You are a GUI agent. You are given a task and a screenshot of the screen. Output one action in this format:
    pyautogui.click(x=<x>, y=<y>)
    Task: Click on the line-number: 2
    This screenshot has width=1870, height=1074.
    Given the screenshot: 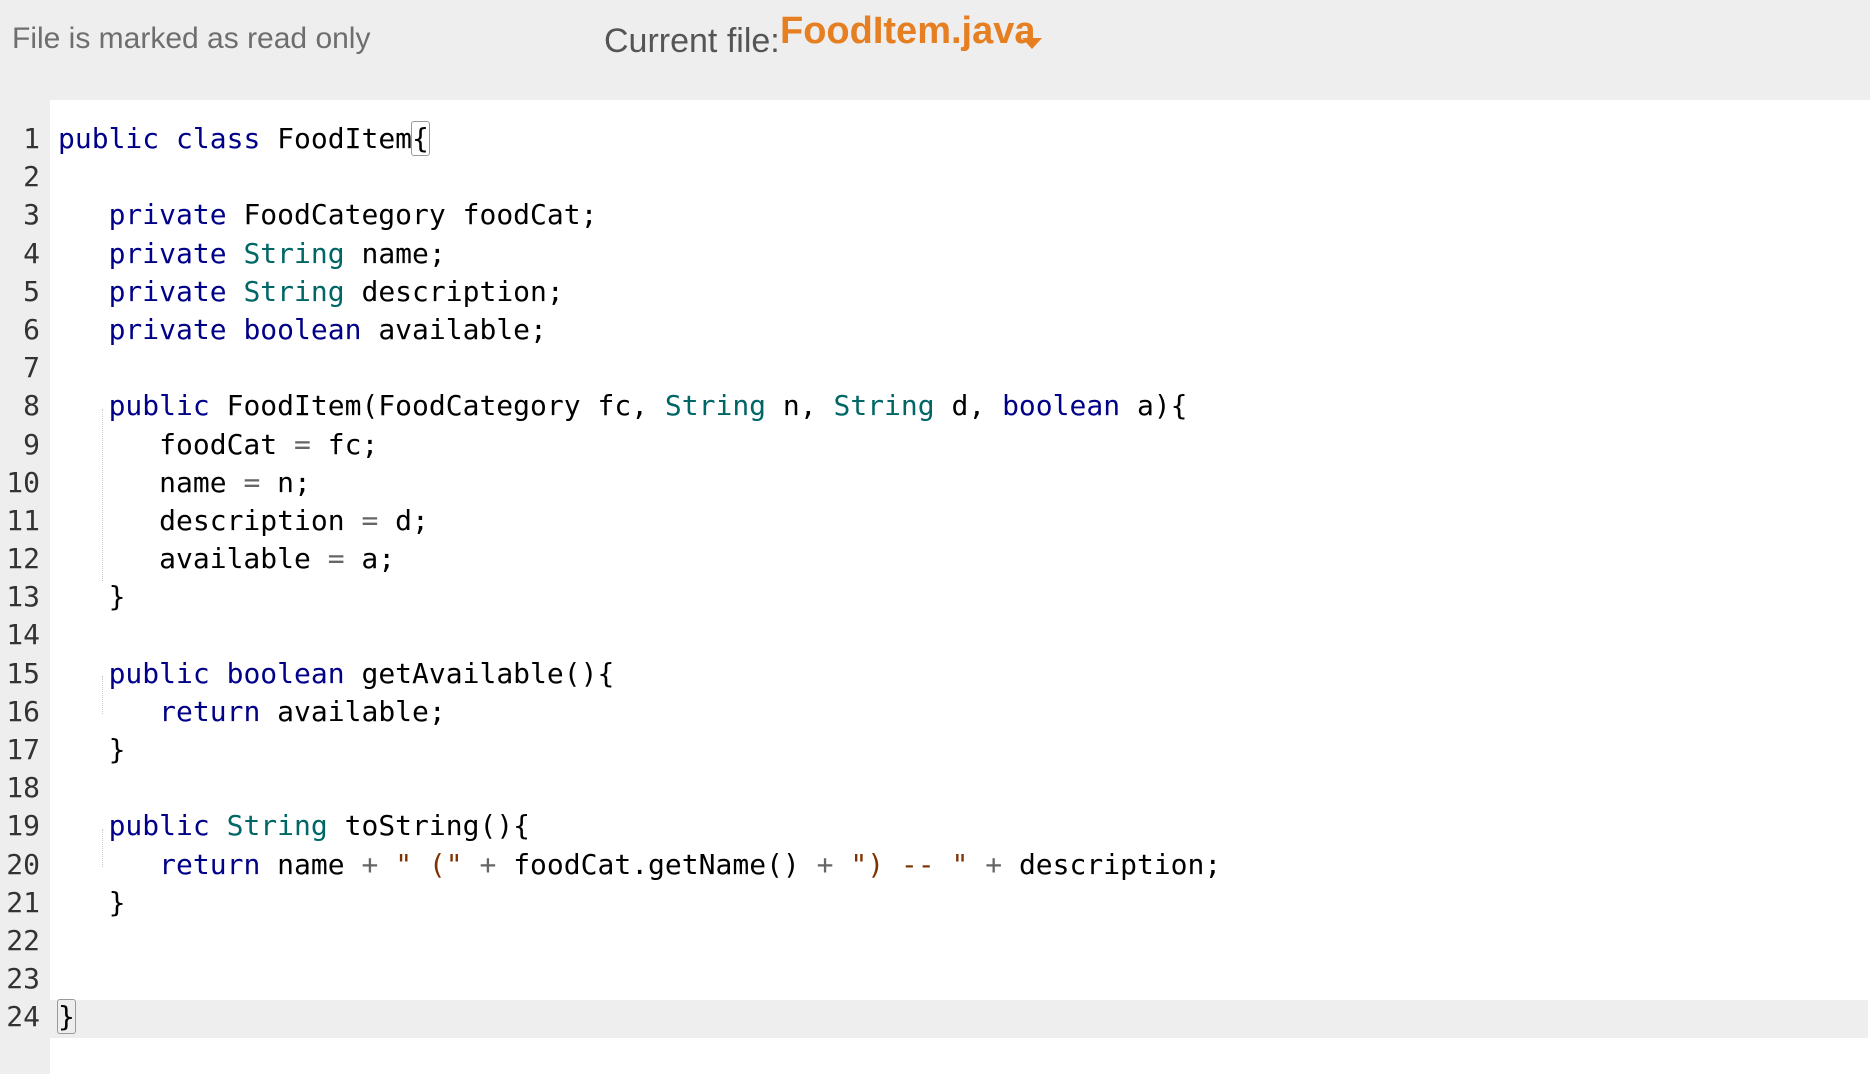 What is the action you would take?
    pyautogui.click(x=31, y=177)
    